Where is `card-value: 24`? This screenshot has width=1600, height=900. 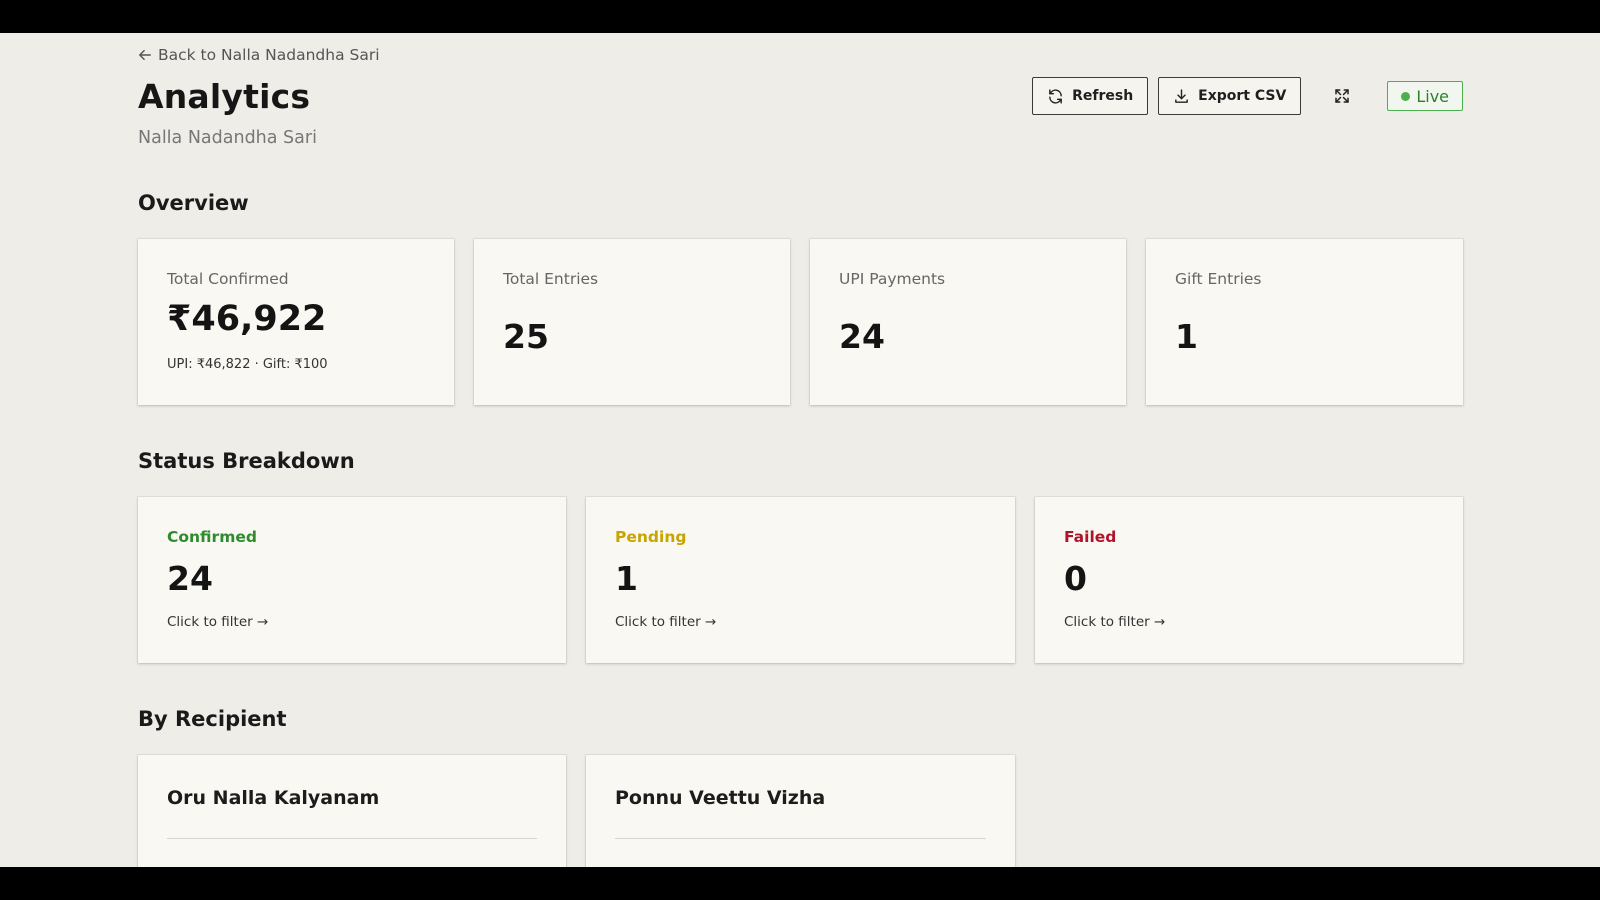
card-value: 24 is located at coordinates (862, 336).